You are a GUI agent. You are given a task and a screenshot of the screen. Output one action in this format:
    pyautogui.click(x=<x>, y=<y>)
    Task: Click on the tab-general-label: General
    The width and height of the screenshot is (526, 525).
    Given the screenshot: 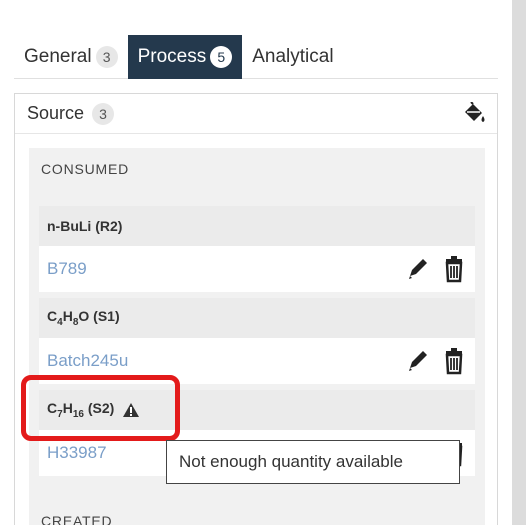 What is the action you would take?
    pyautogui.click(x=58, y=56)
    